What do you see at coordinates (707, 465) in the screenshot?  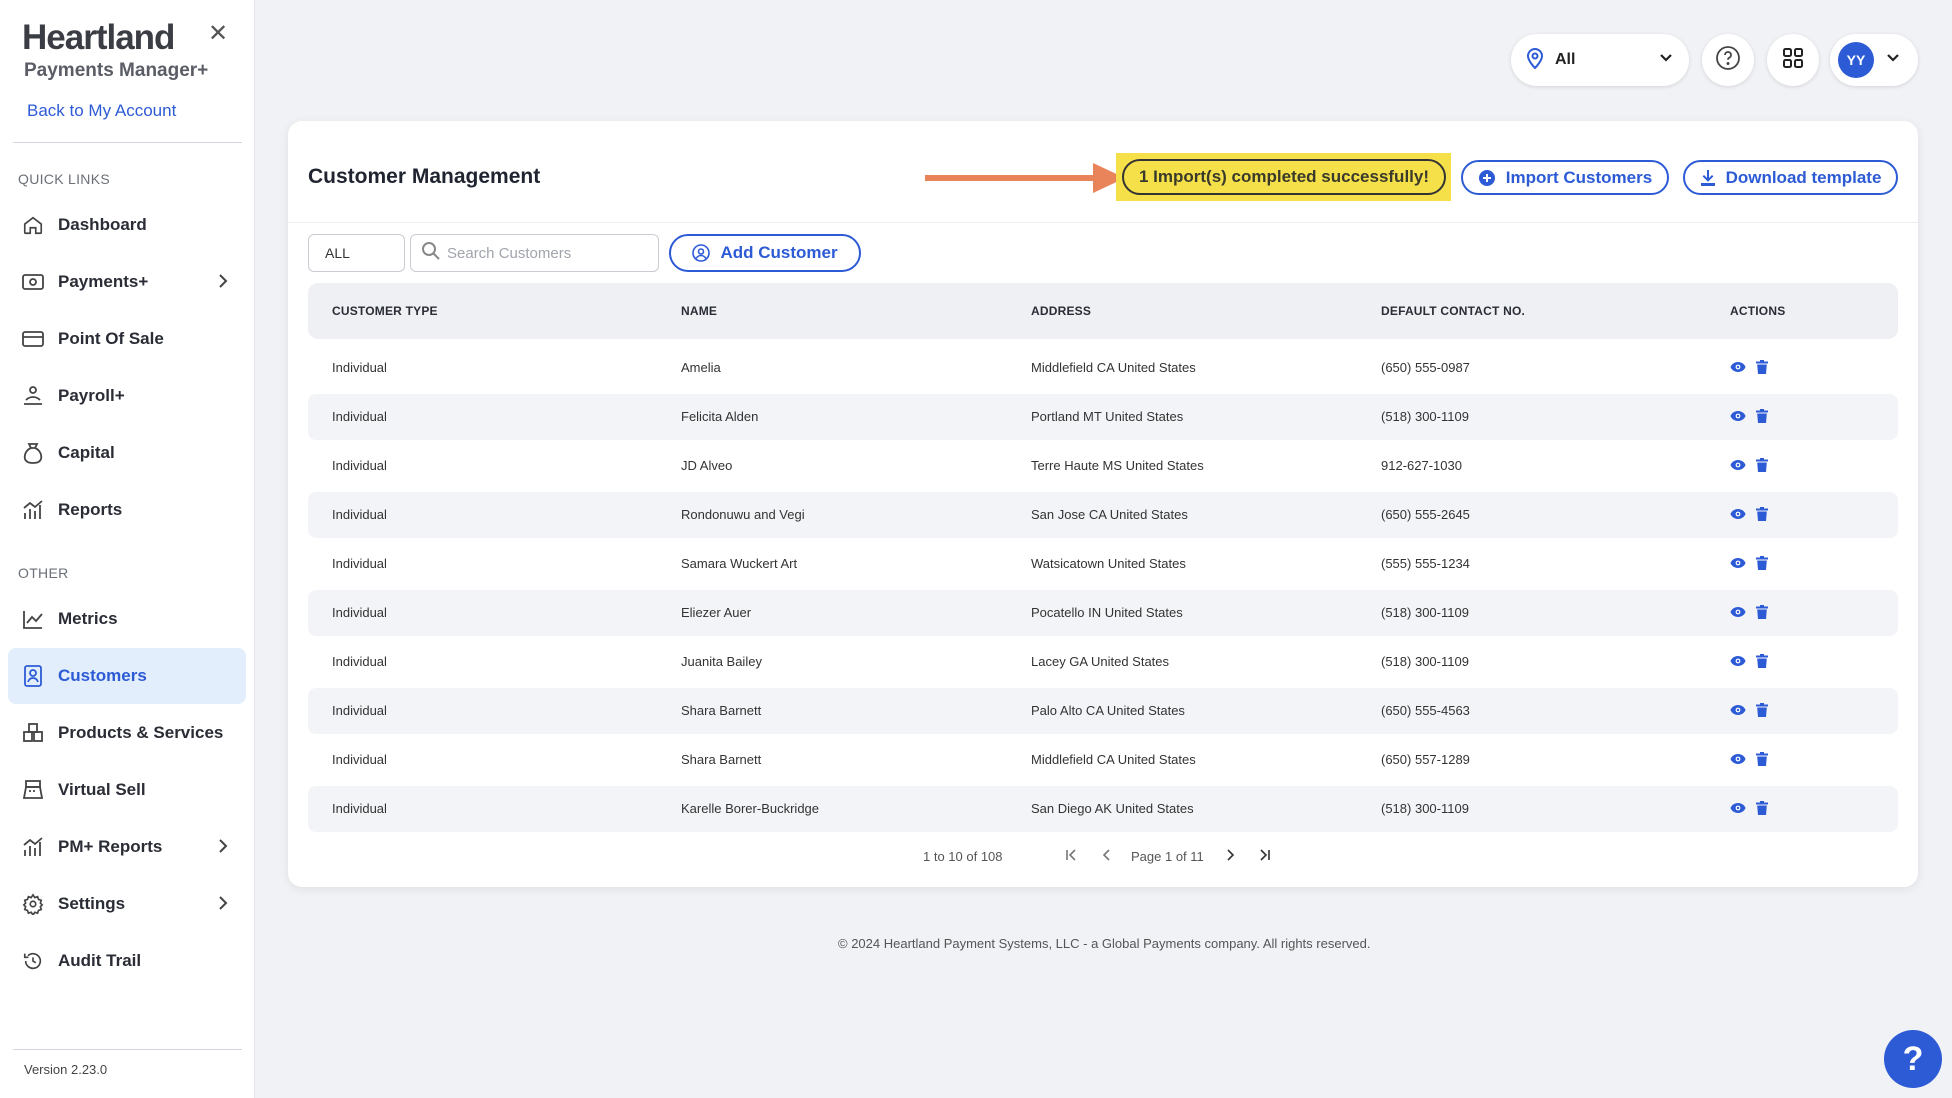 I see `name-cell: JD Alveo` at bounding box center [707, 465].